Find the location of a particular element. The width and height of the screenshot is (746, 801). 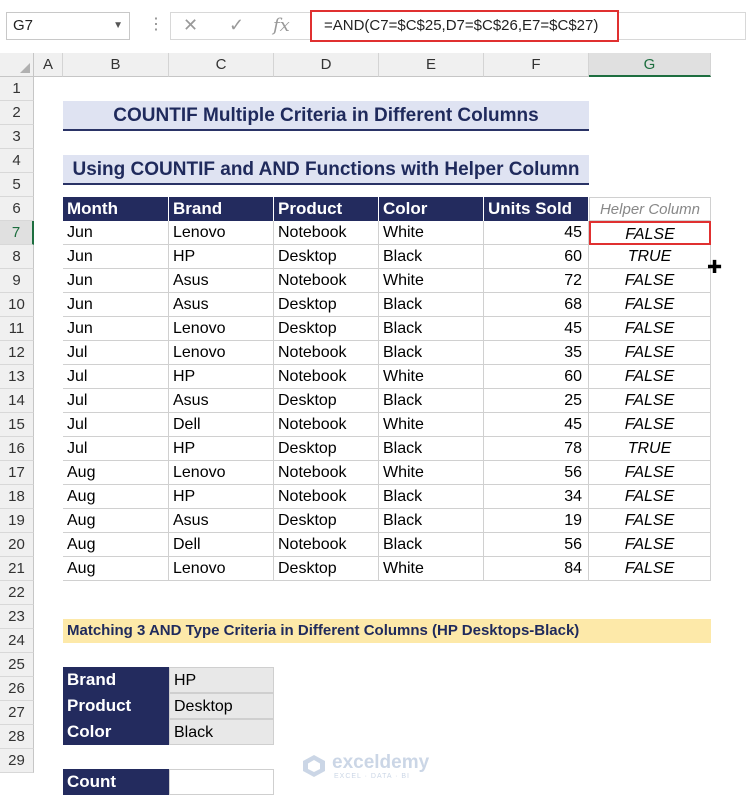

count-label: Count is located at coordinates (116, 782).